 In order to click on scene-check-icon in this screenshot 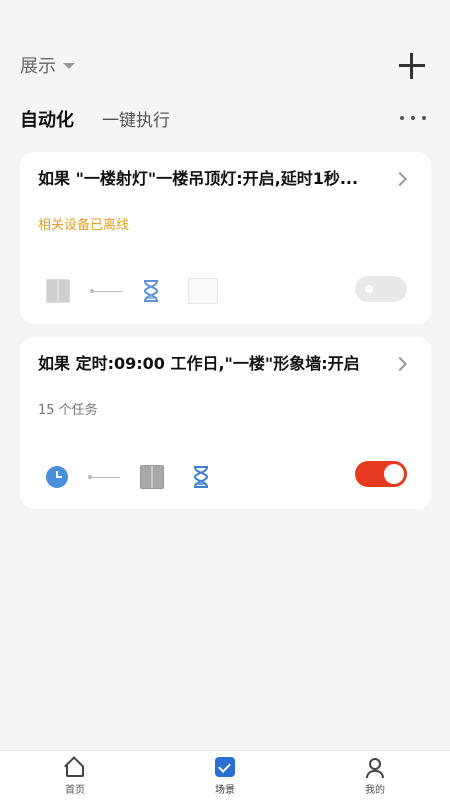, I will do `click(225, 767)`.